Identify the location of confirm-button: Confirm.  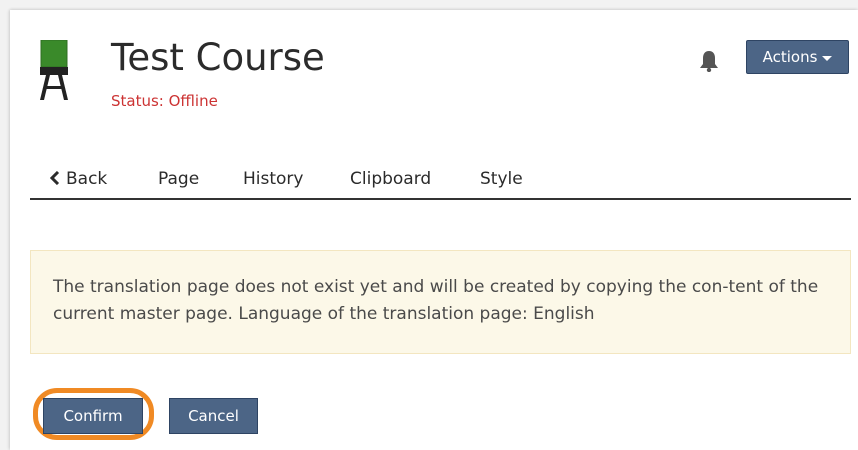
(93, 416).